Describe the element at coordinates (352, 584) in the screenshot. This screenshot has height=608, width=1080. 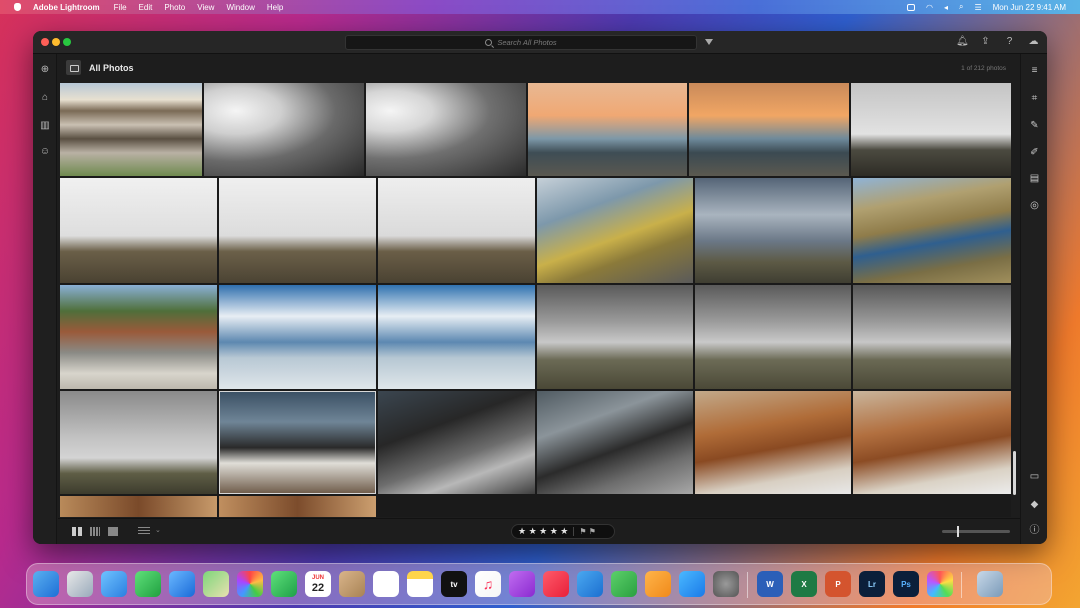
I see `contacts-icon` at that location.